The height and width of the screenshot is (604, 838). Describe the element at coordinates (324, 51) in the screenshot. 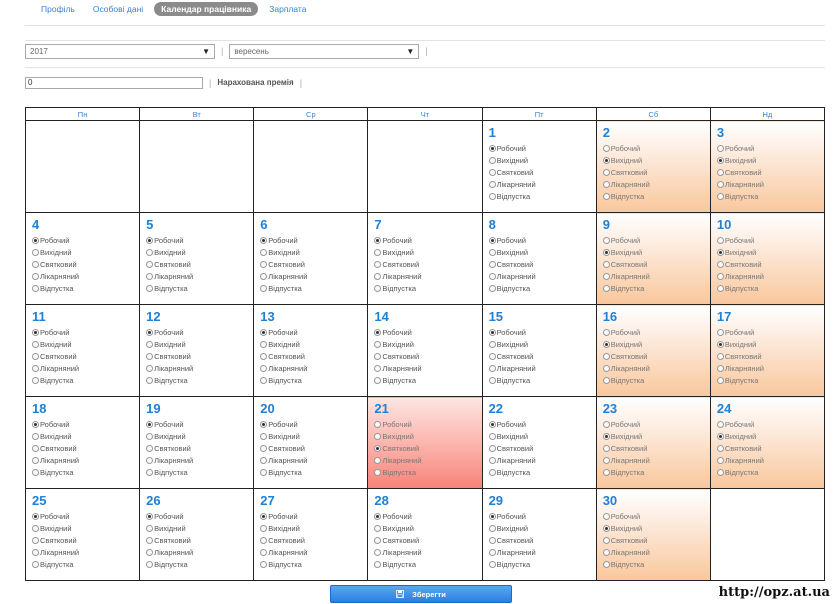

I see `month-select: вересень ▼` at that location.